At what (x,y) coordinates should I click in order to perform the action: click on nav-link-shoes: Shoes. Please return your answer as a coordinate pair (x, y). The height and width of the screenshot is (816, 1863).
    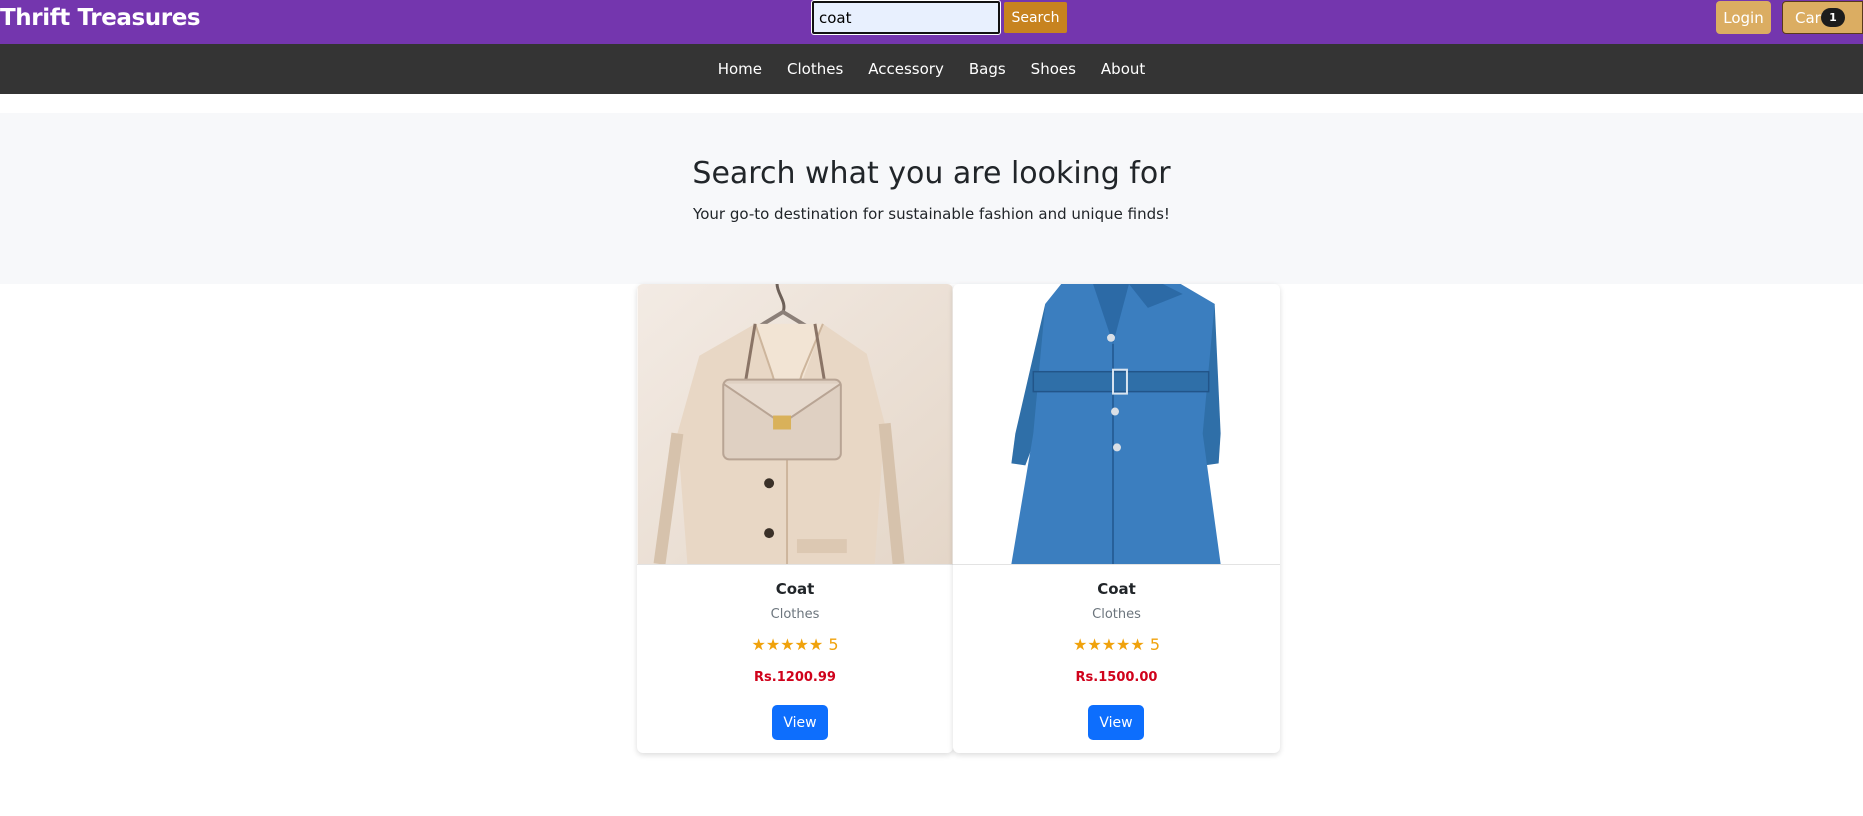
    Looking at the image, I should click on (1053, 69).